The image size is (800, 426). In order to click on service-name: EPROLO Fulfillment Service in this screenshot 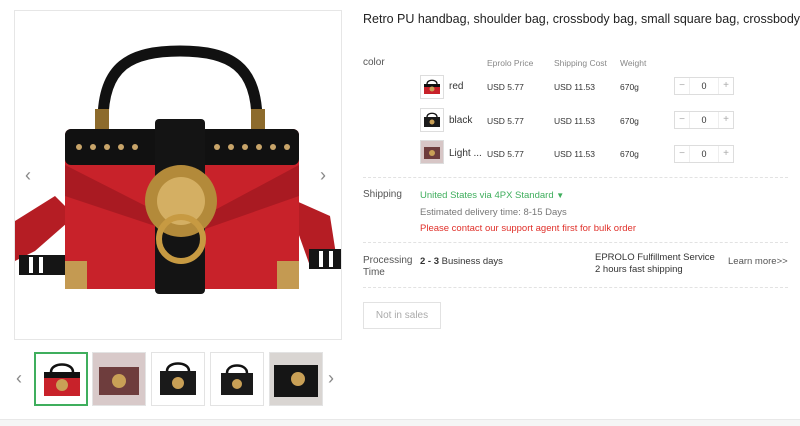, I will do `click(655, 257)`.